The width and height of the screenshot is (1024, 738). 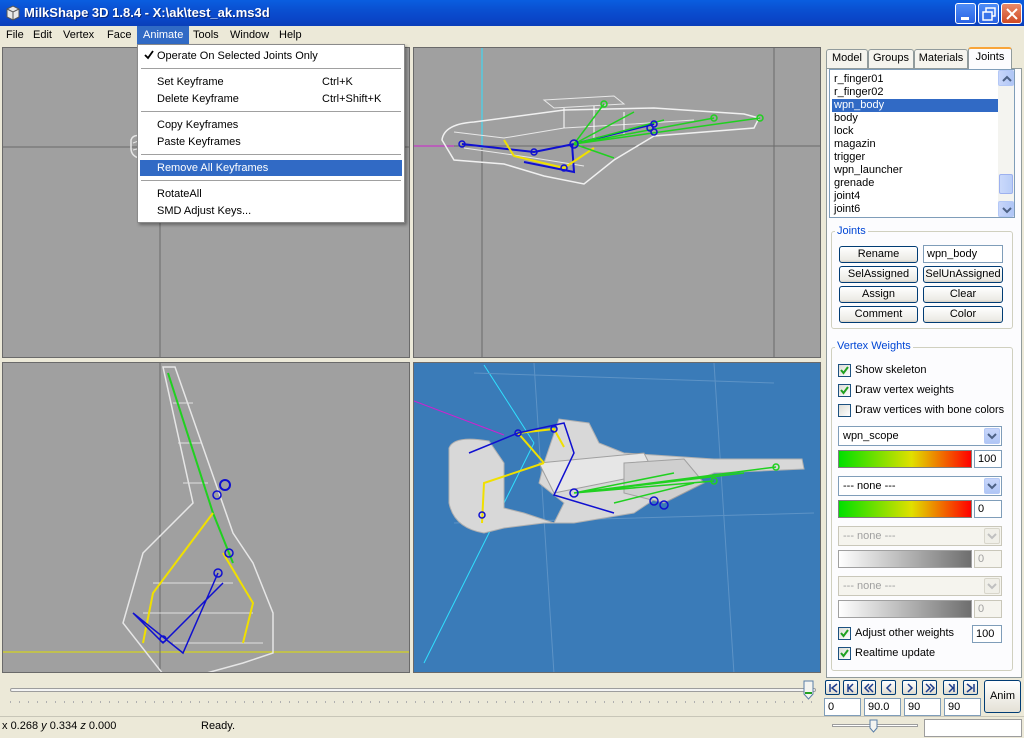 What do you see at coordinates (905, 390) in the screenshot?
I see `checkbox-label: Draw vertex weights` at bounding box center [905, 390].